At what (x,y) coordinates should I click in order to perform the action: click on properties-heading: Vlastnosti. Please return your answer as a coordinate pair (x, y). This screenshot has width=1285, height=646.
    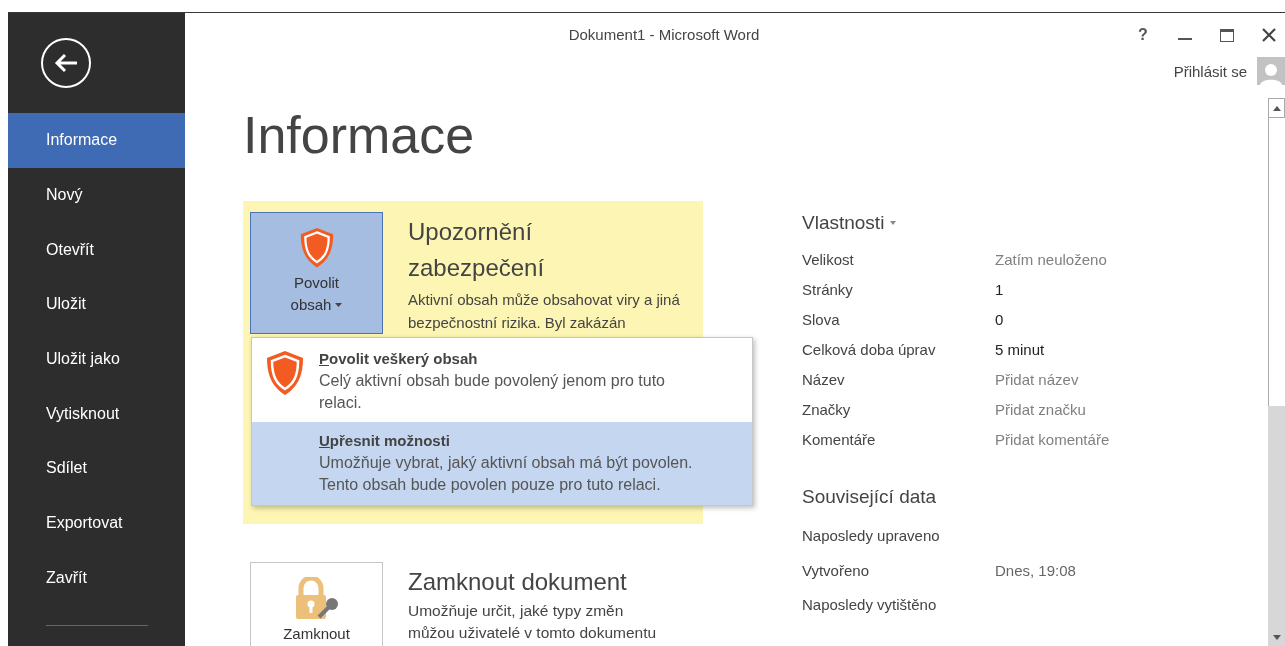
    Looking at the image, I should click on (843, 223).